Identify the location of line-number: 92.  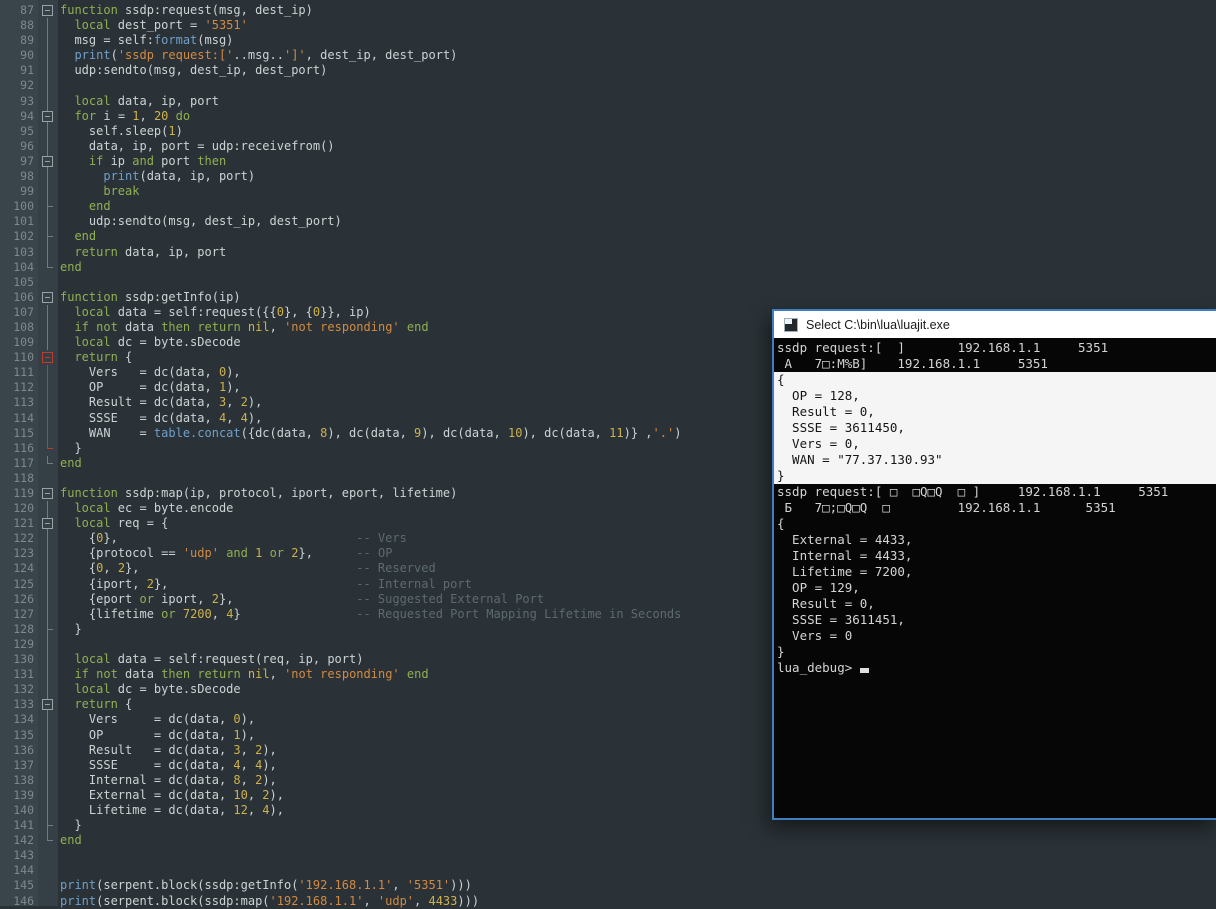
(27, 85).